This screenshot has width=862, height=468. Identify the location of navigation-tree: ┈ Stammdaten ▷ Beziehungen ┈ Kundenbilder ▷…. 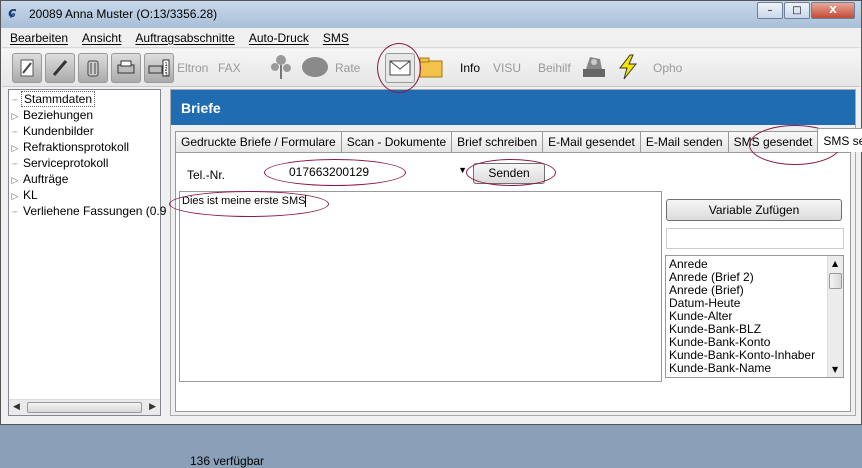
(87, 252).